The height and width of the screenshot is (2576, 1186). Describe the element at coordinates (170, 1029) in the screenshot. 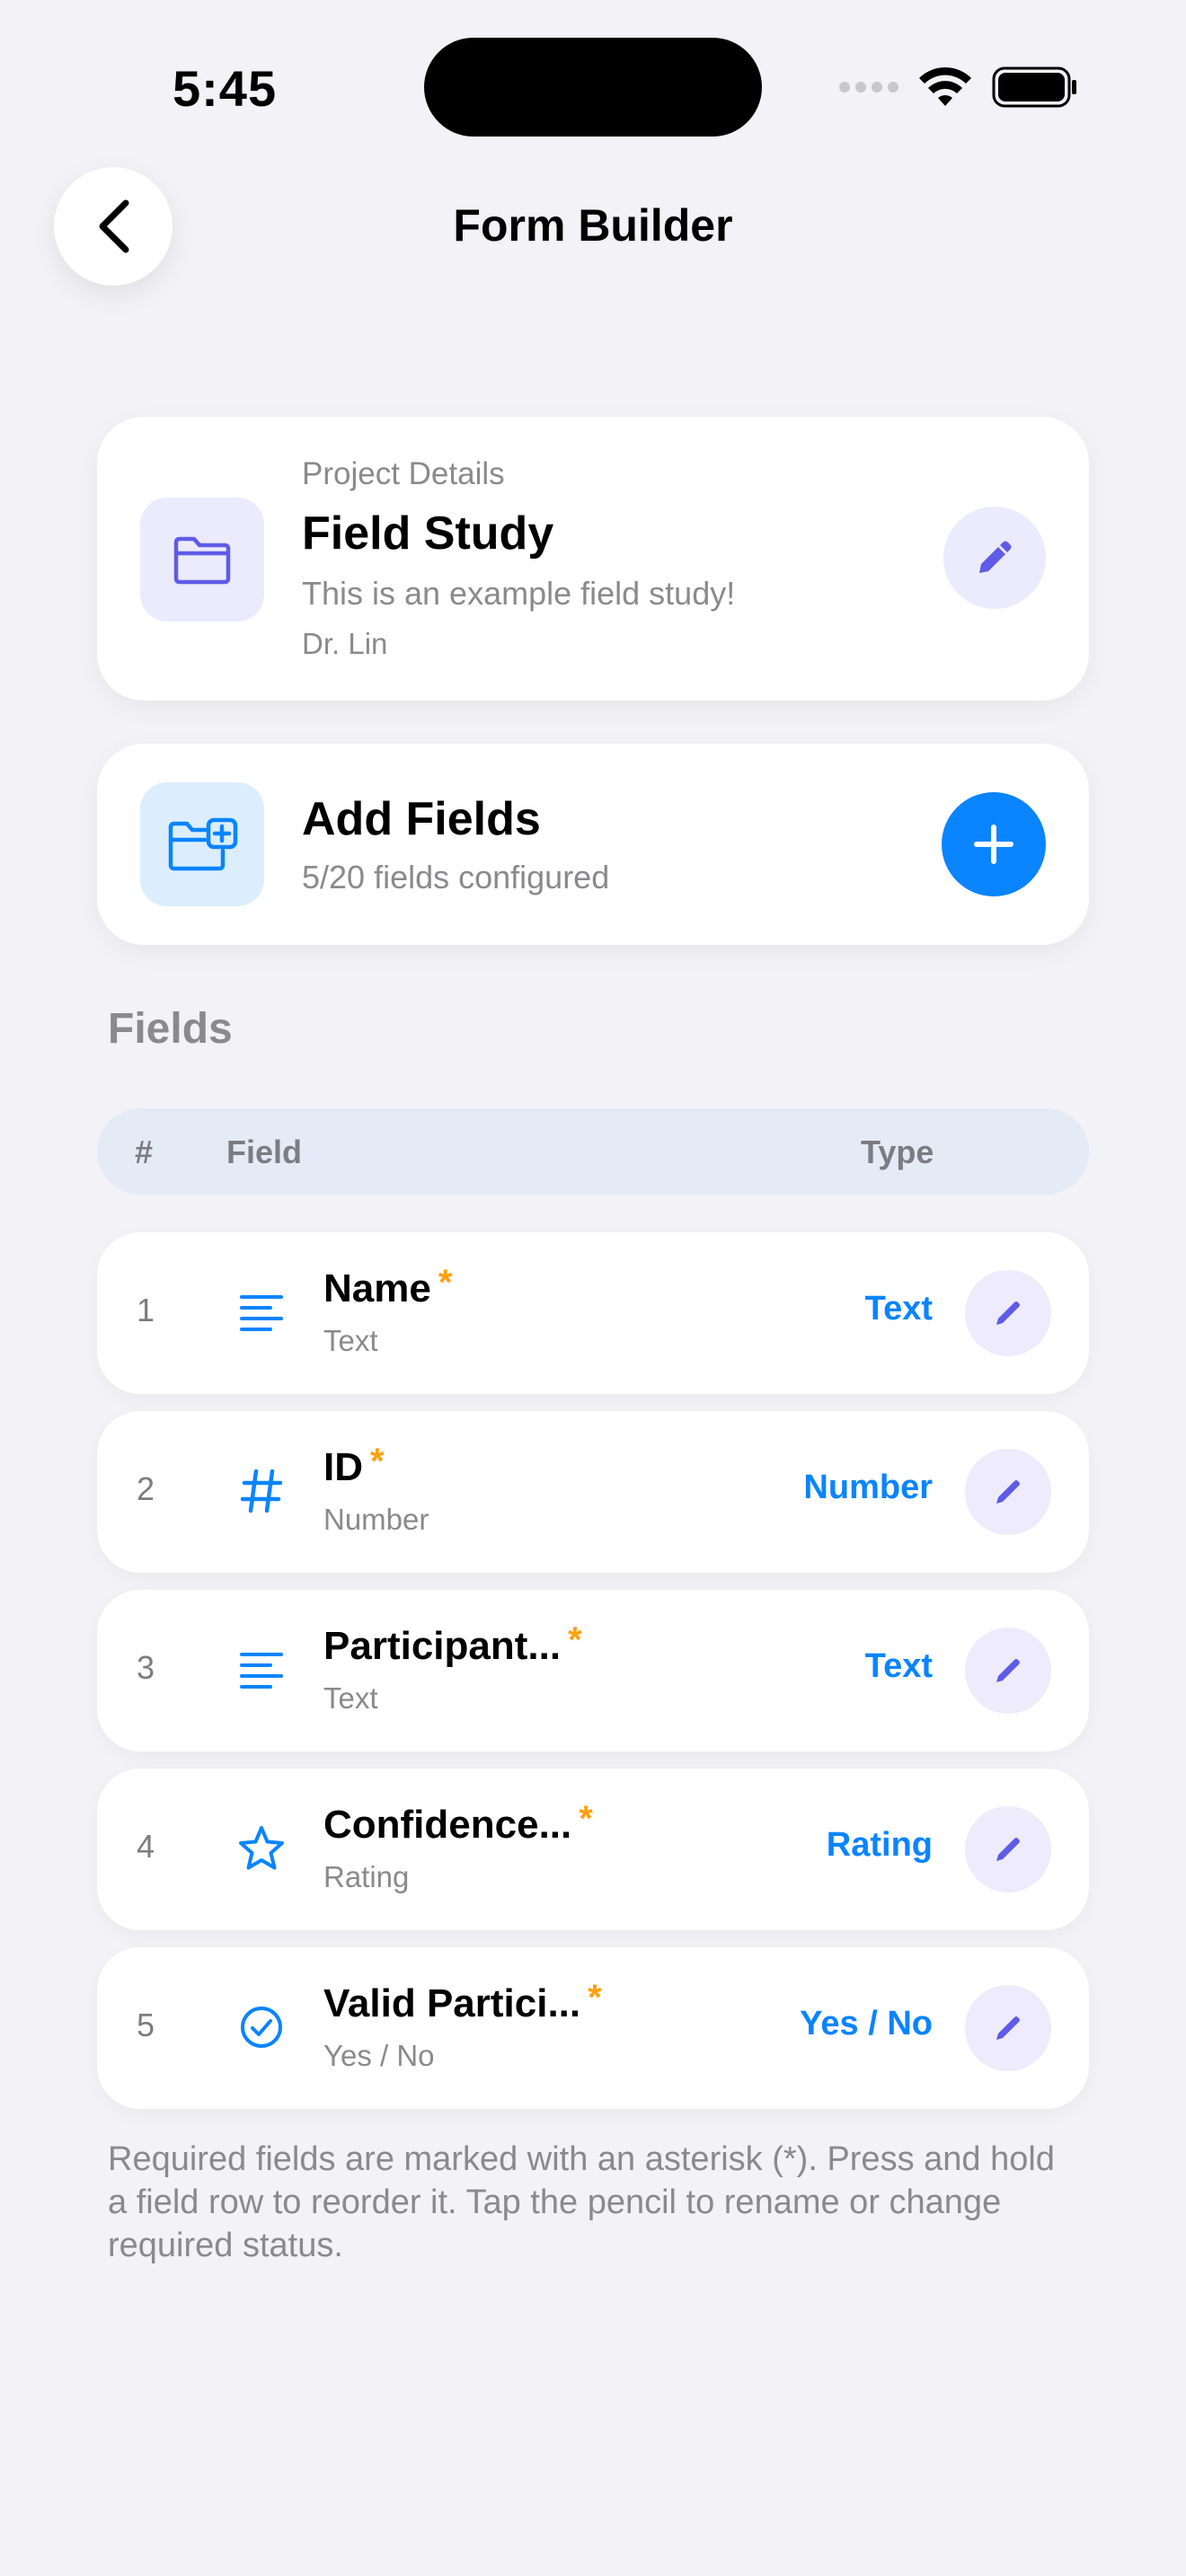

I see `fields-section-title: Fields` at that location.